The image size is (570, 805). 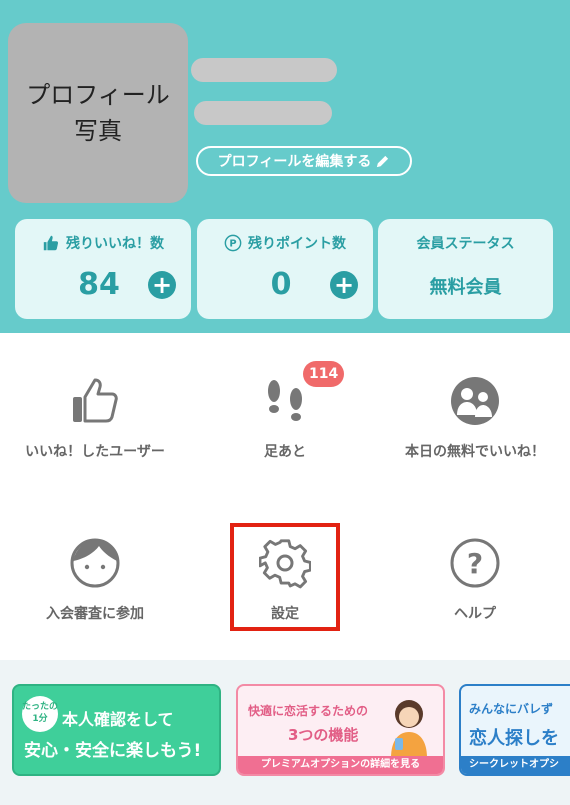 I want to click on secret-banner-title: みんなにバレず, so click(x=511, y=709).